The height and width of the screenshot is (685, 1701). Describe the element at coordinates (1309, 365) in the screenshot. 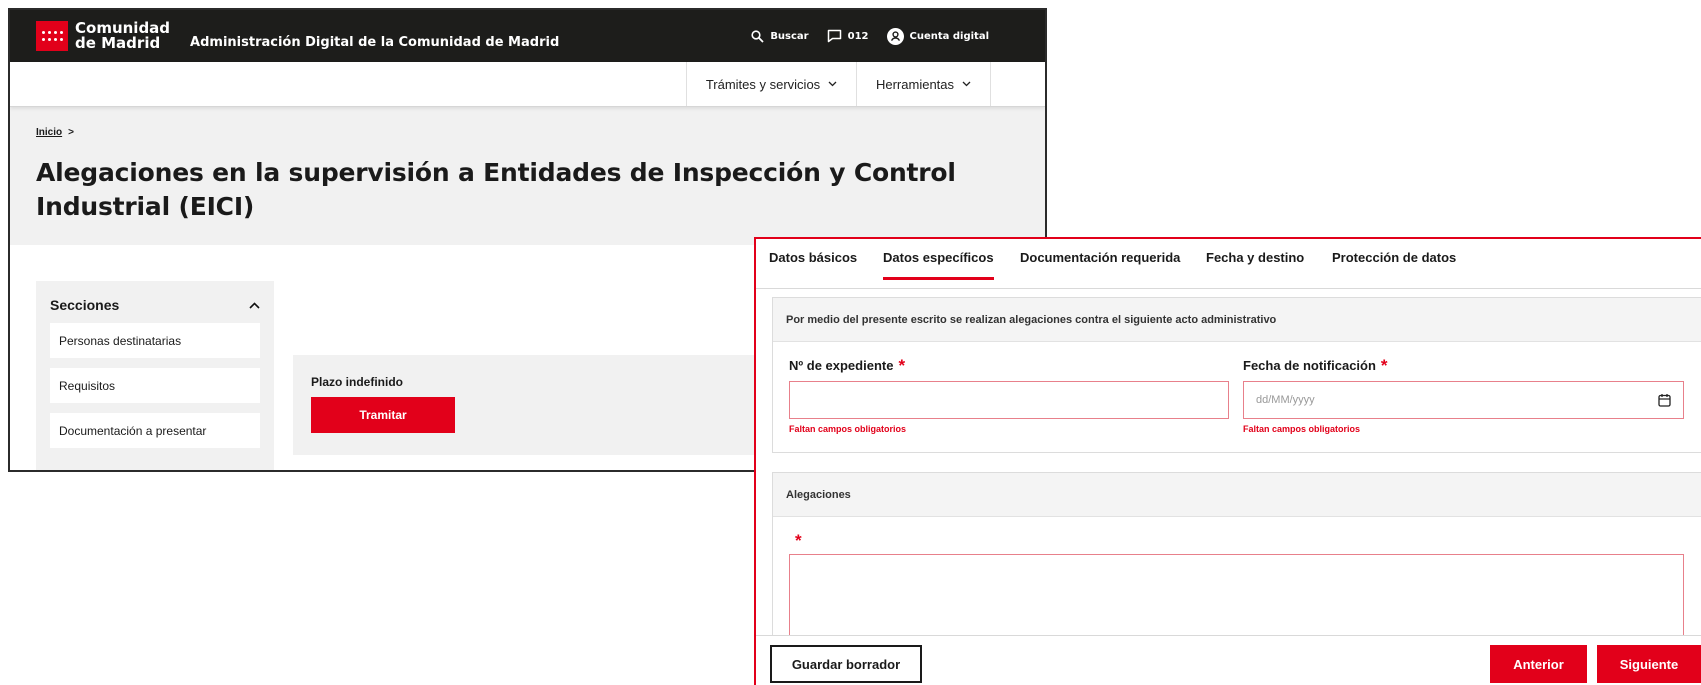

I see `fecha-label-text: Fecha de notificación` at that location.